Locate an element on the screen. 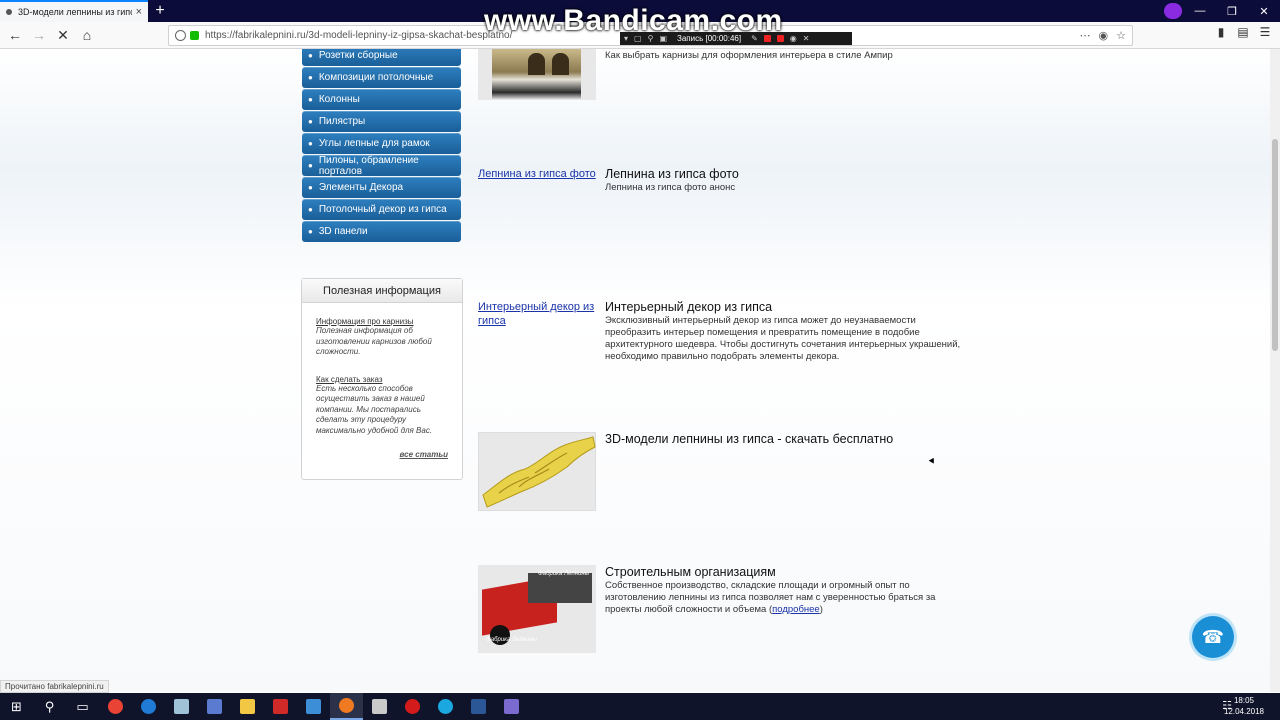  menu-item-elementy: ● Элементы Декора is located at coordinates (381, 187).